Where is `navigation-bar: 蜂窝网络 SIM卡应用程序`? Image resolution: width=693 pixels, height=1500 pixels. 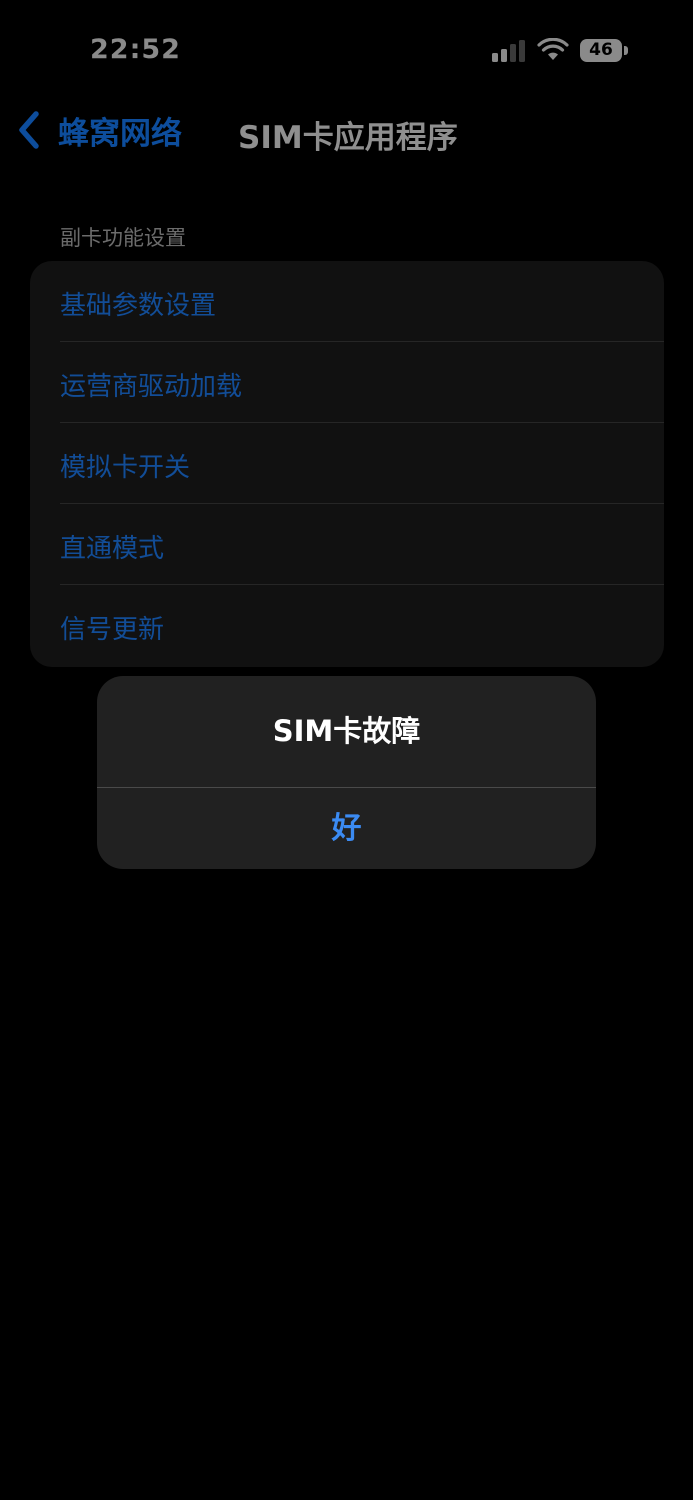
navigation-bar: 蜂窝网络 SIM卡应用程序 is located at coordinates (346, 130).